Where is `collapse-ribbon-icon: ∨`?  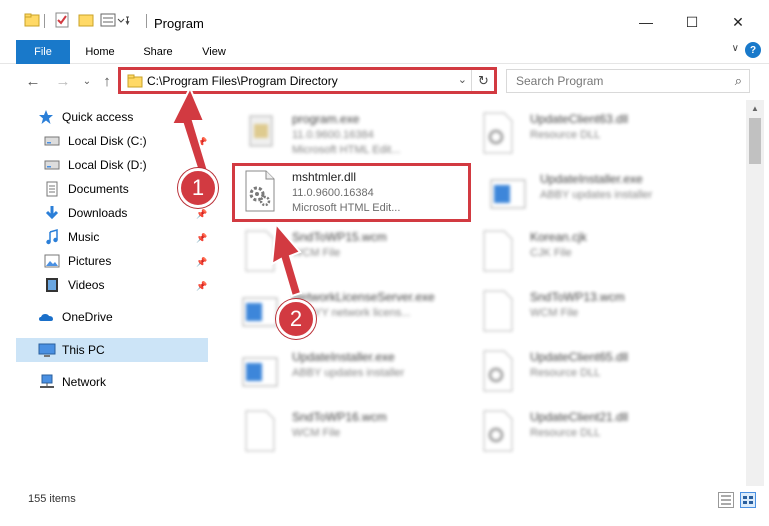
collapse-ribbon-icon: ∨ is located at coordinates (735, 48).